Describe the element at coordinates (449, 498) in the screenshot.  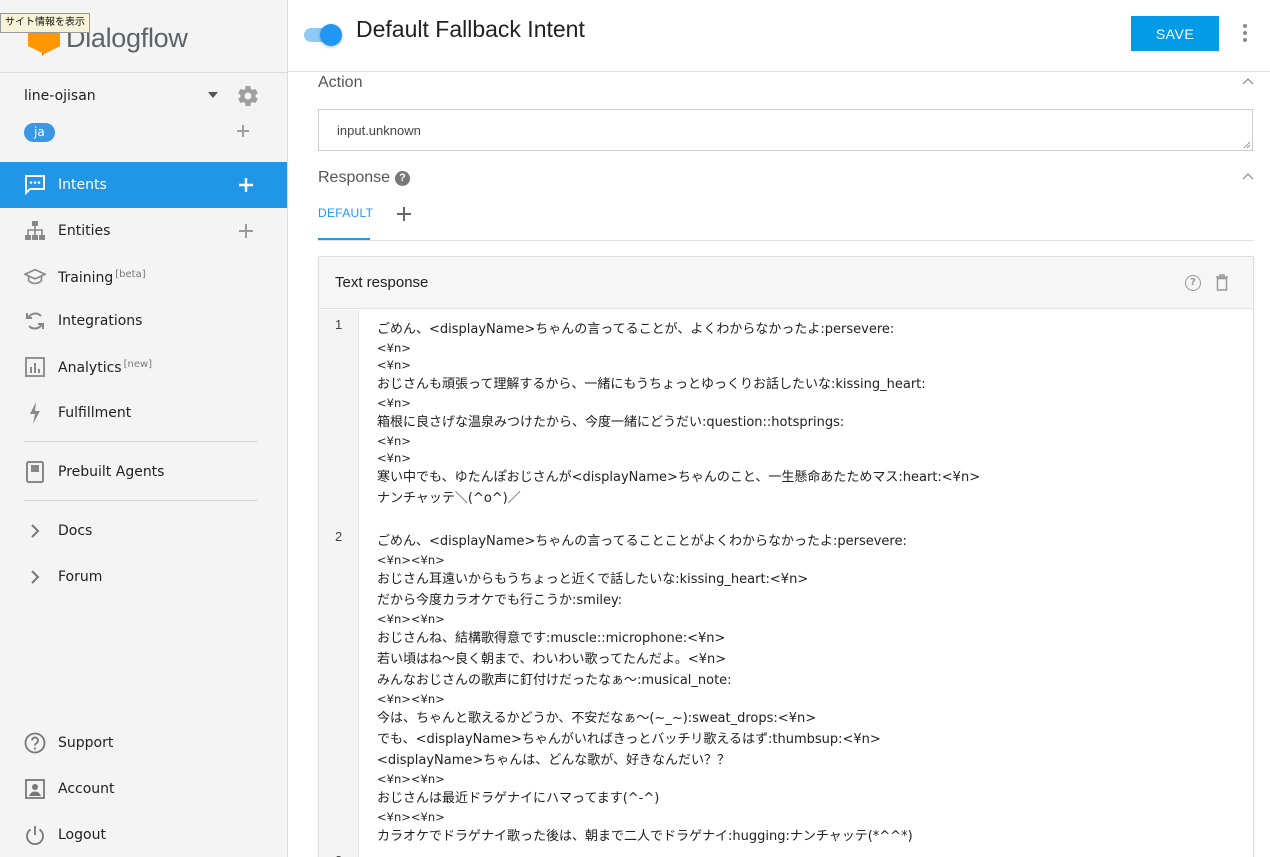
I see `response-line: ナンチャッテ＼(^o^)／` at that location.